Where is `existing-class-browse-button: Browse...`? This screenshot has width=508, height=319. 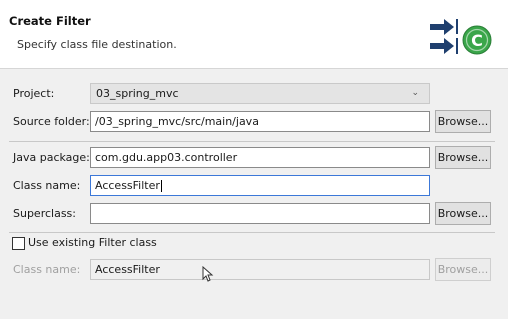 existing-class-browse-button: Browse... is located at coordinates (463, 269).